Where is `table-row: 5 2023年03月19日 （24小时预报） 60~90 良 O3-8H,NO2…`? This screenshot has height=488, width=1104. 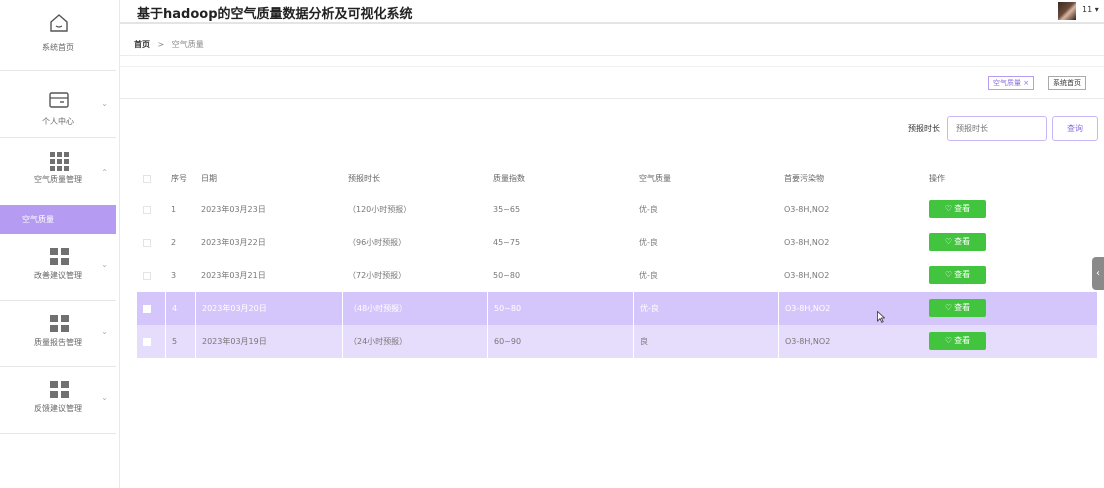 table-row: 5 2023年03月19日 （24小时预报） 60~90 良 O3-8H,NO2… is located at coordinates (617, 341).